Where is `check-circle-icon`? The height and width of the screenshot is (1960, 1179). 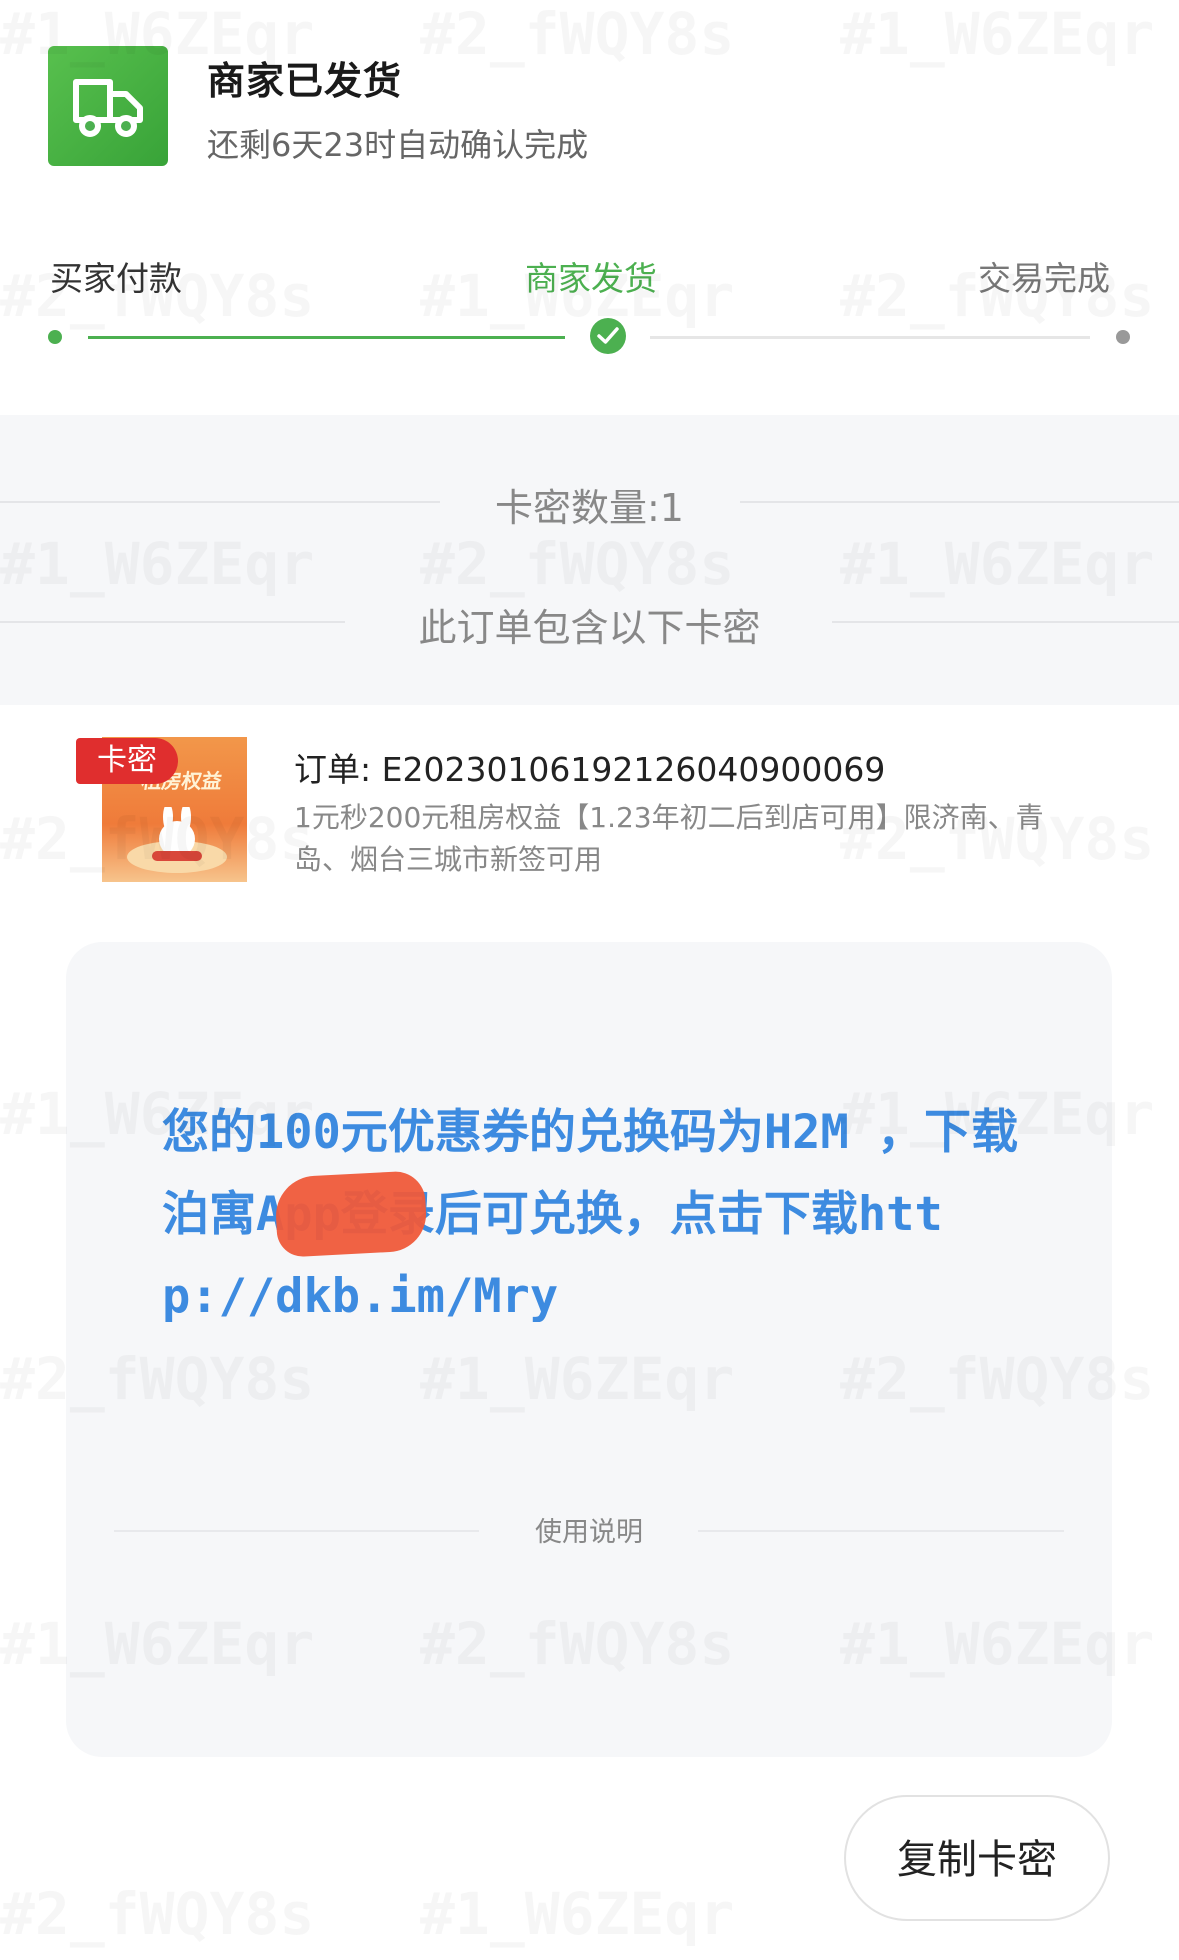 check-circle-icon is located at coordinates (608, 336).